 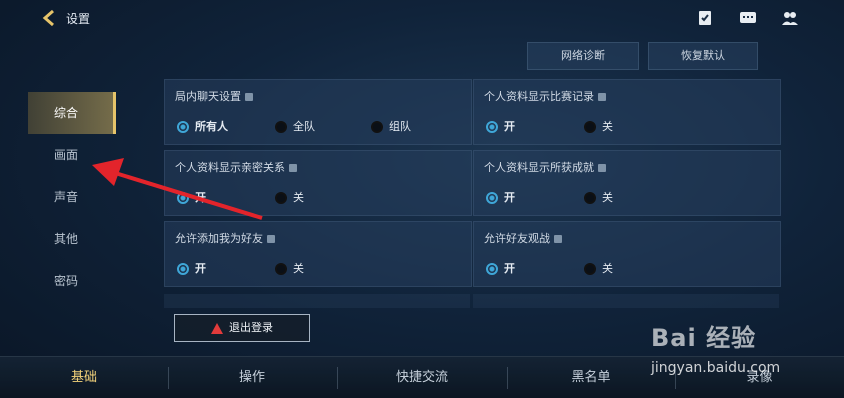 What do you see at coordinates (704, 338) in the screenshot?
I see `watermark-text: Bai 经验` at bounding box center [704, 338].